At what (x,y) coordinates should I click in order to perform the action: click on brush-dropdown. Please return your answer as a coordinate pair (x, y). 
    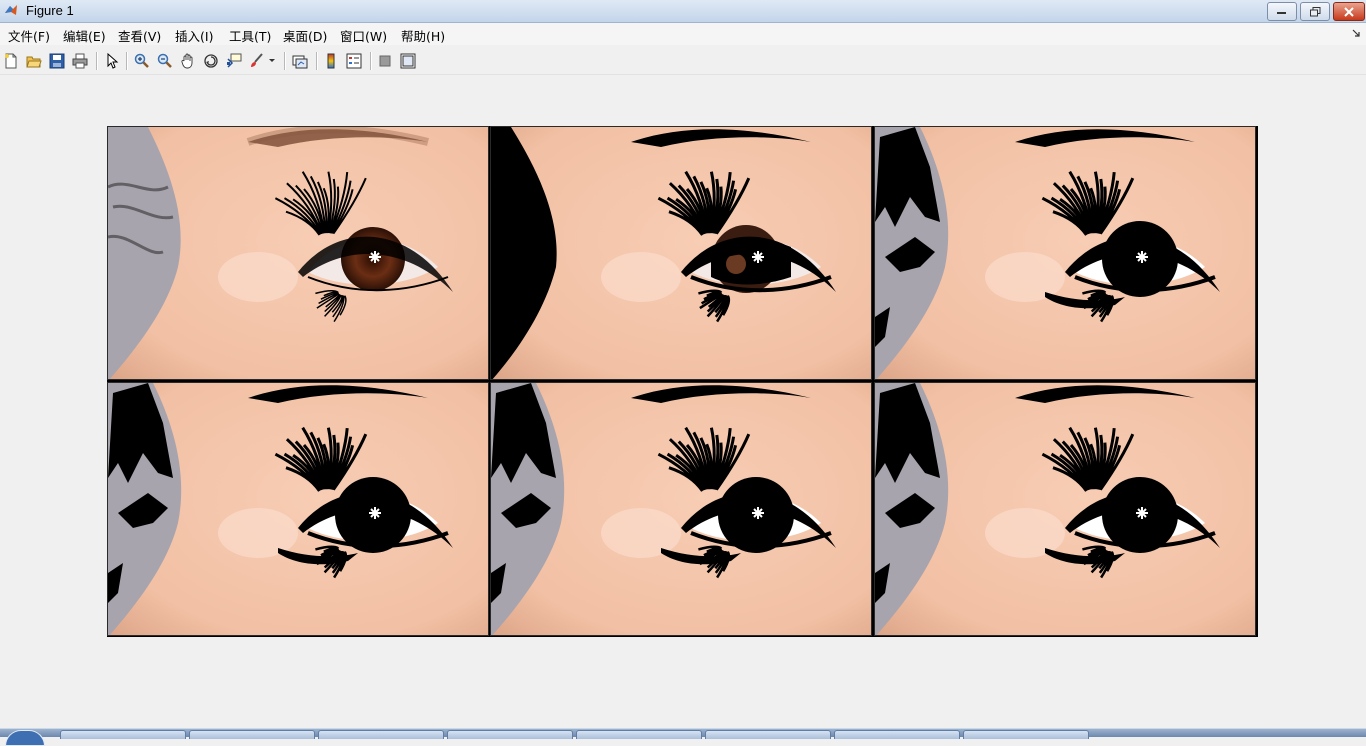
    Looking at the image, I should click on (272, 61).